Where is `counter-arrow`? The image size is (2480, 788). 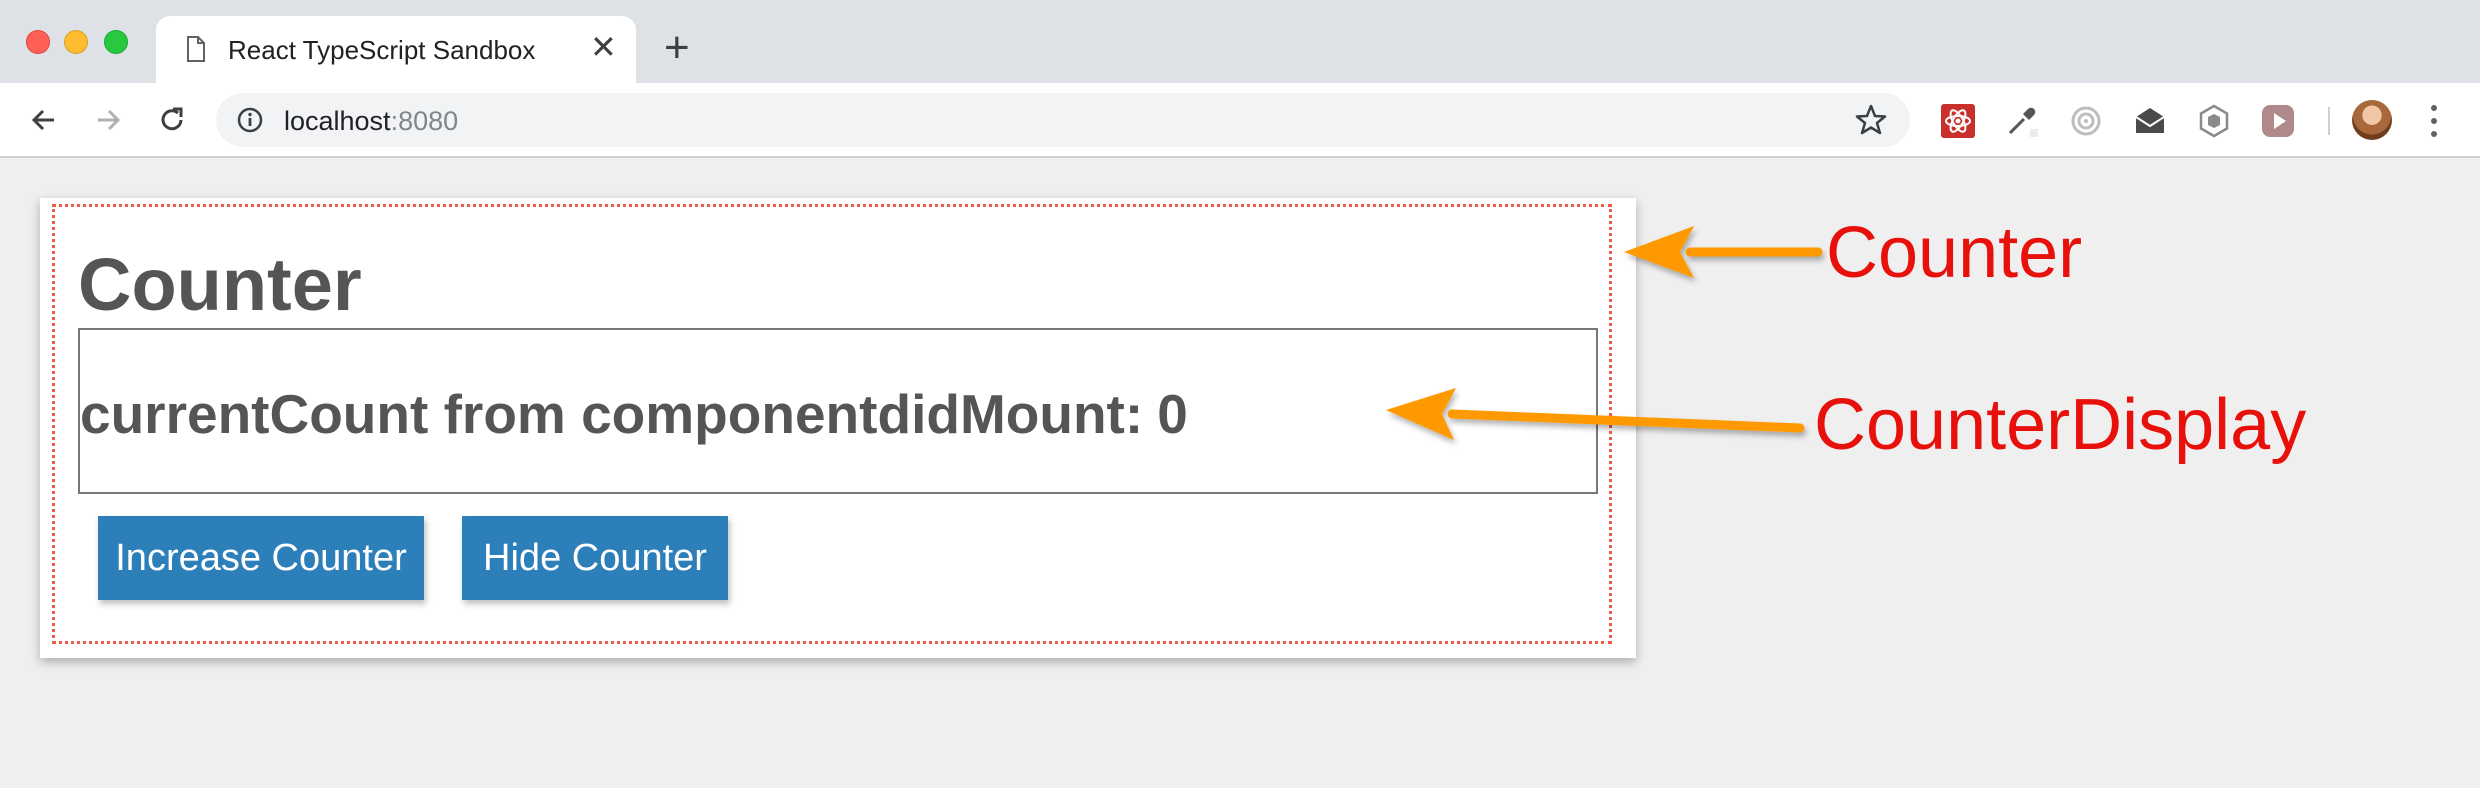
counter-arrow is located at coordinates (1723, 252).